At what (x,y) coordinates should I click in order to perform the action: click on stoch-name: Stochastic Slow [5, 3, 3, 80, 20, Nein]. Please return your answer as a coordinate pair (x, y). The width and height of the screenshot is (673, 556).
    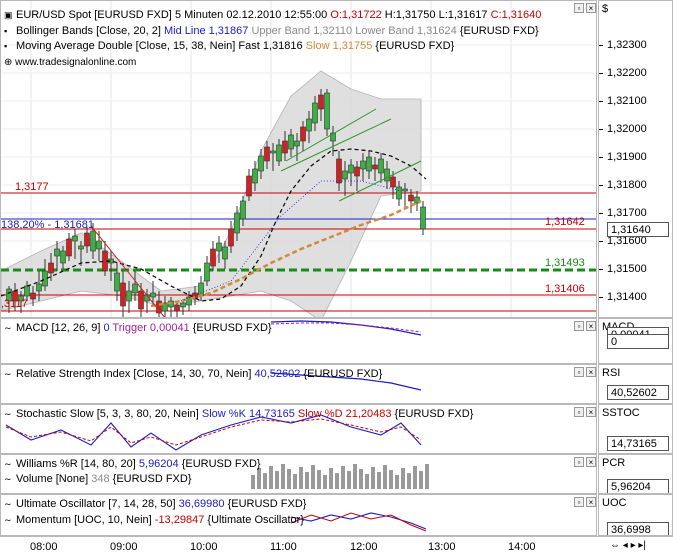
    Looking at the image, I should click on (107, 414).